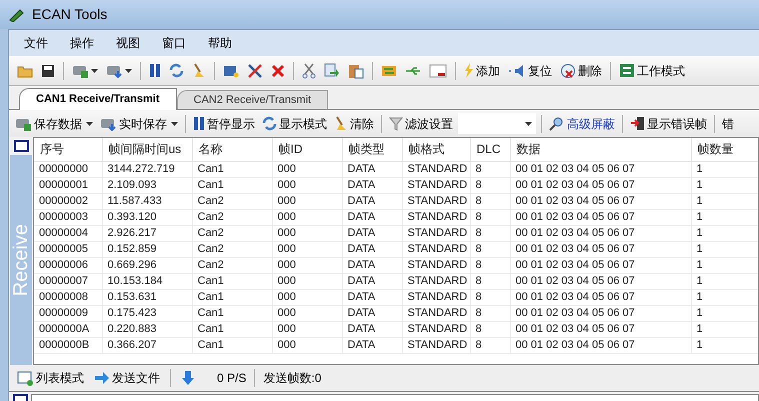  What do you see at coordinates (436, 149) in the screenshot?
I see `column-header: 帧格式` at bounding box center [436, 149].